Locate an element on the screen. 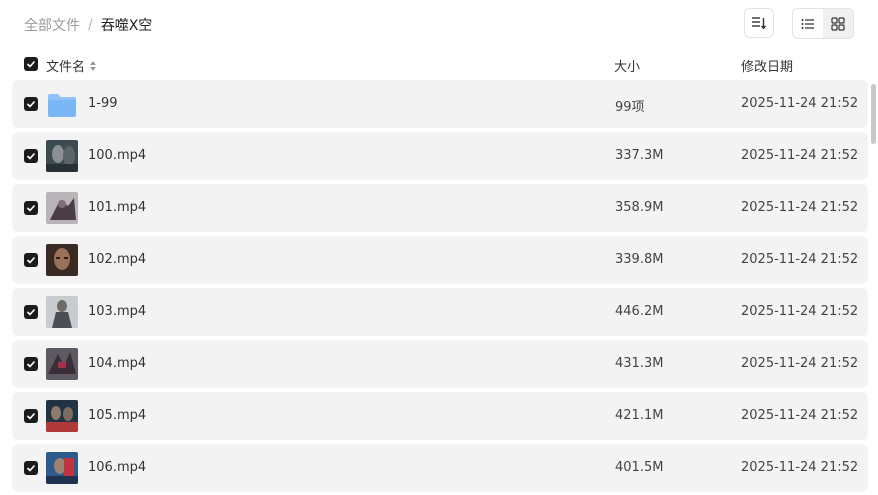 Image resolution: width=878 pixels, height=495 pixels. file-size: 431.3M is located at coordinates (639, 363).